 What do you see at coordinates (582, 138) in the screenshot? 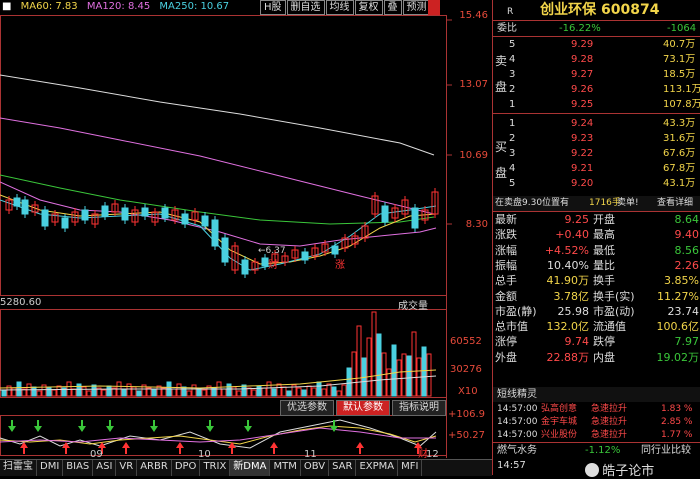
I see `order-price: 9.23` at bounding box center [582, 138].